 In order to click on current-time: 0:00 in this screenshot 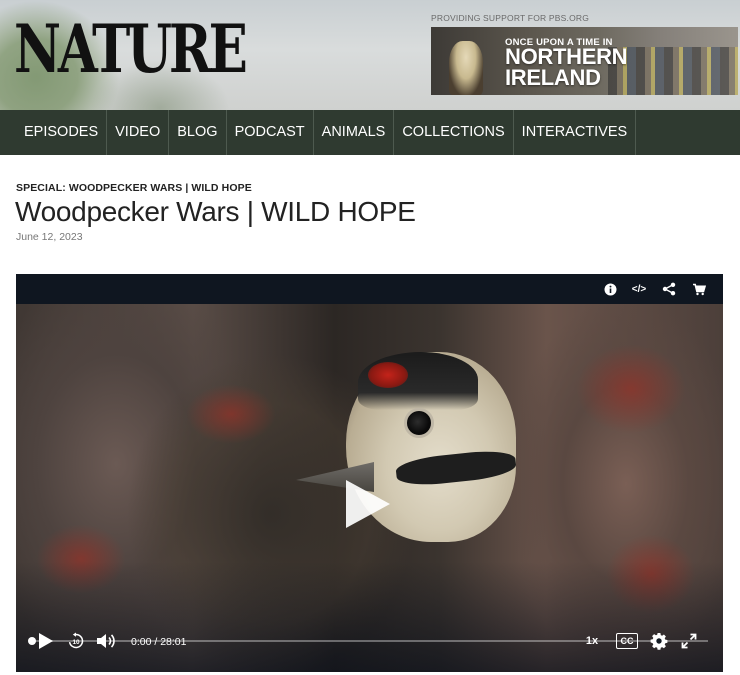, I will do `click(141, 642)`.